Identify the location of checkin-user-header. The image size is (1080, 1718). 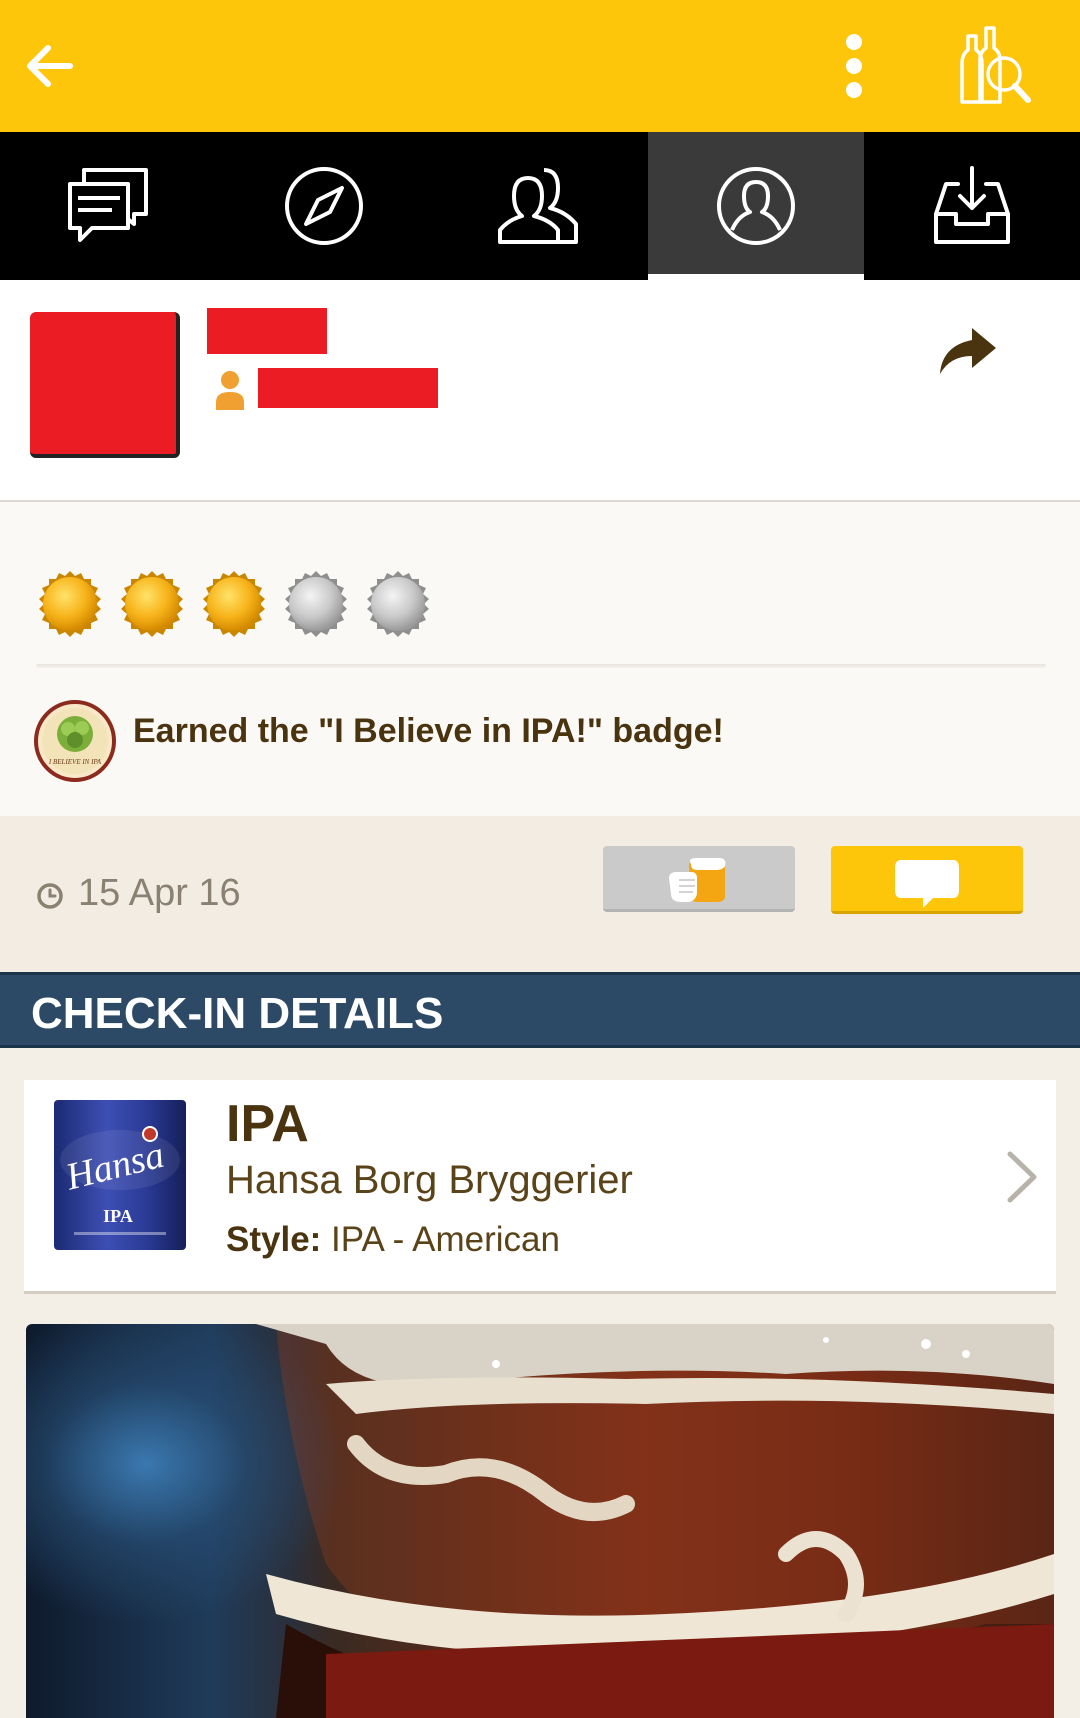
(540, 391).